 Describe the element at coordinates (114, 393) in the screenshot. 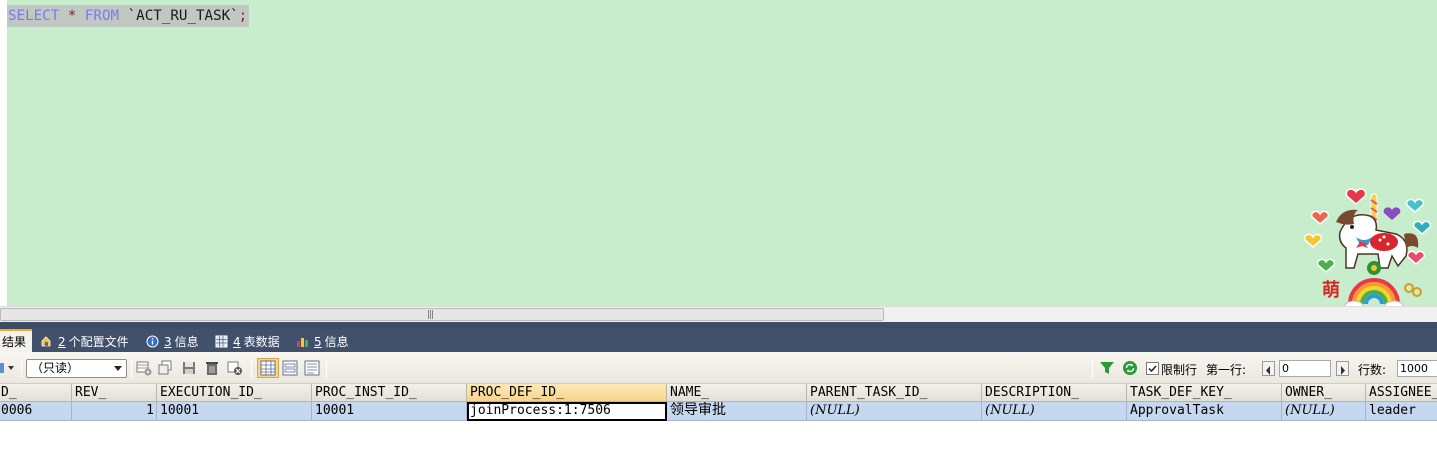

I see `column-header: REV_` at that location.